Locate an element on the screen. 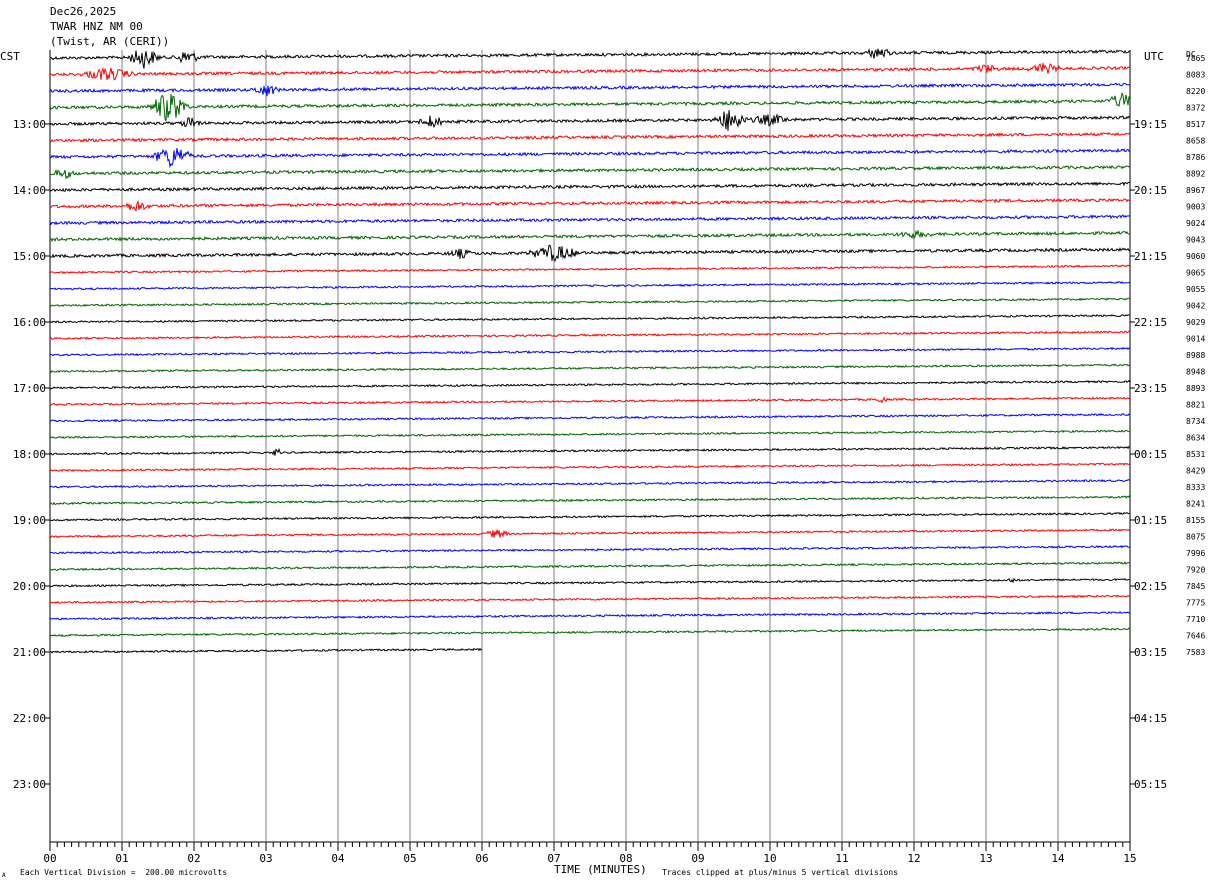 The width and height of the screenshot is (1210, 886). x-tick-label: 01 is located at coordinates (121, 858).